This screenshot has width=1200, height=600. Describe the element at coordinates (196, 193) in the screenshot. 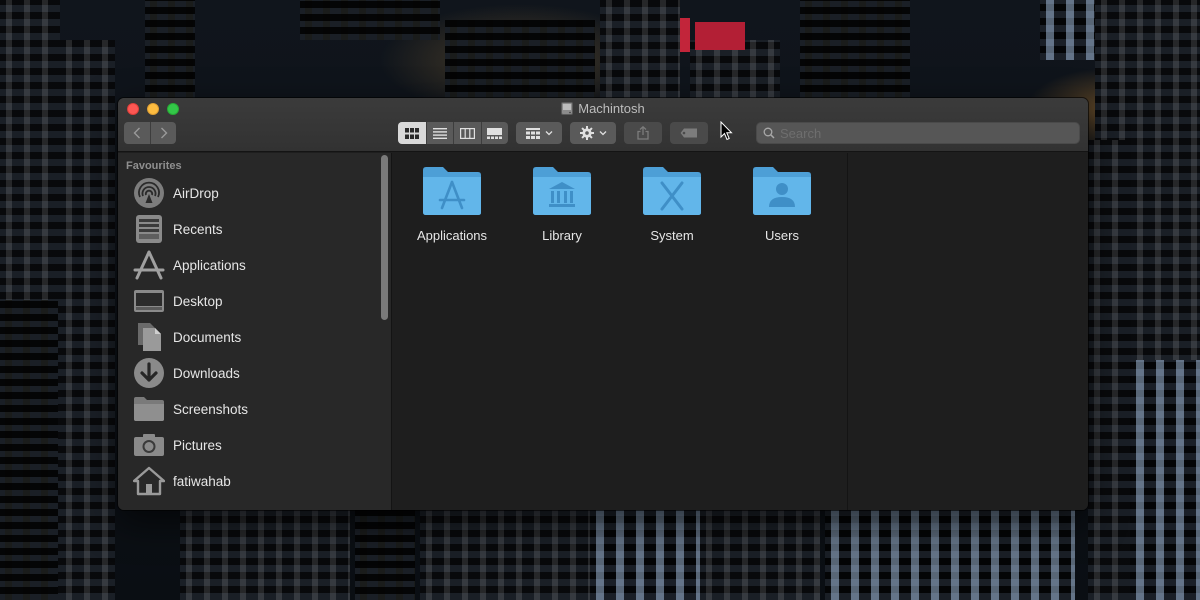

I see `sidebar-item-label: AirDrop` at that location.